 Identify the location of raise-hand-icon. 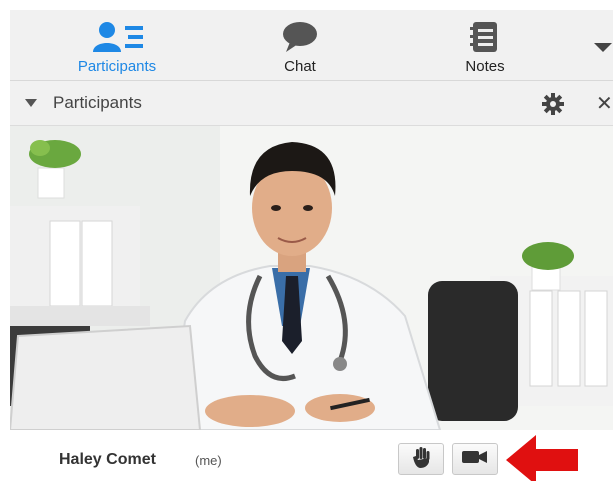
(421, 459).